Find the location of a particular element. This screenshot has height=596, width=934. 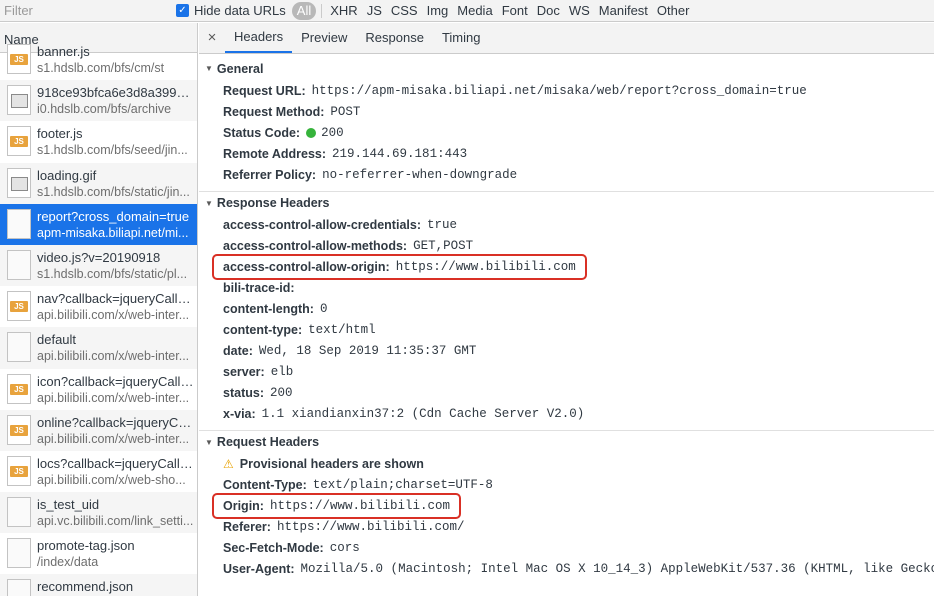

hide-data-urls-checkbox: ✓ is located at coordinates (182, 10).